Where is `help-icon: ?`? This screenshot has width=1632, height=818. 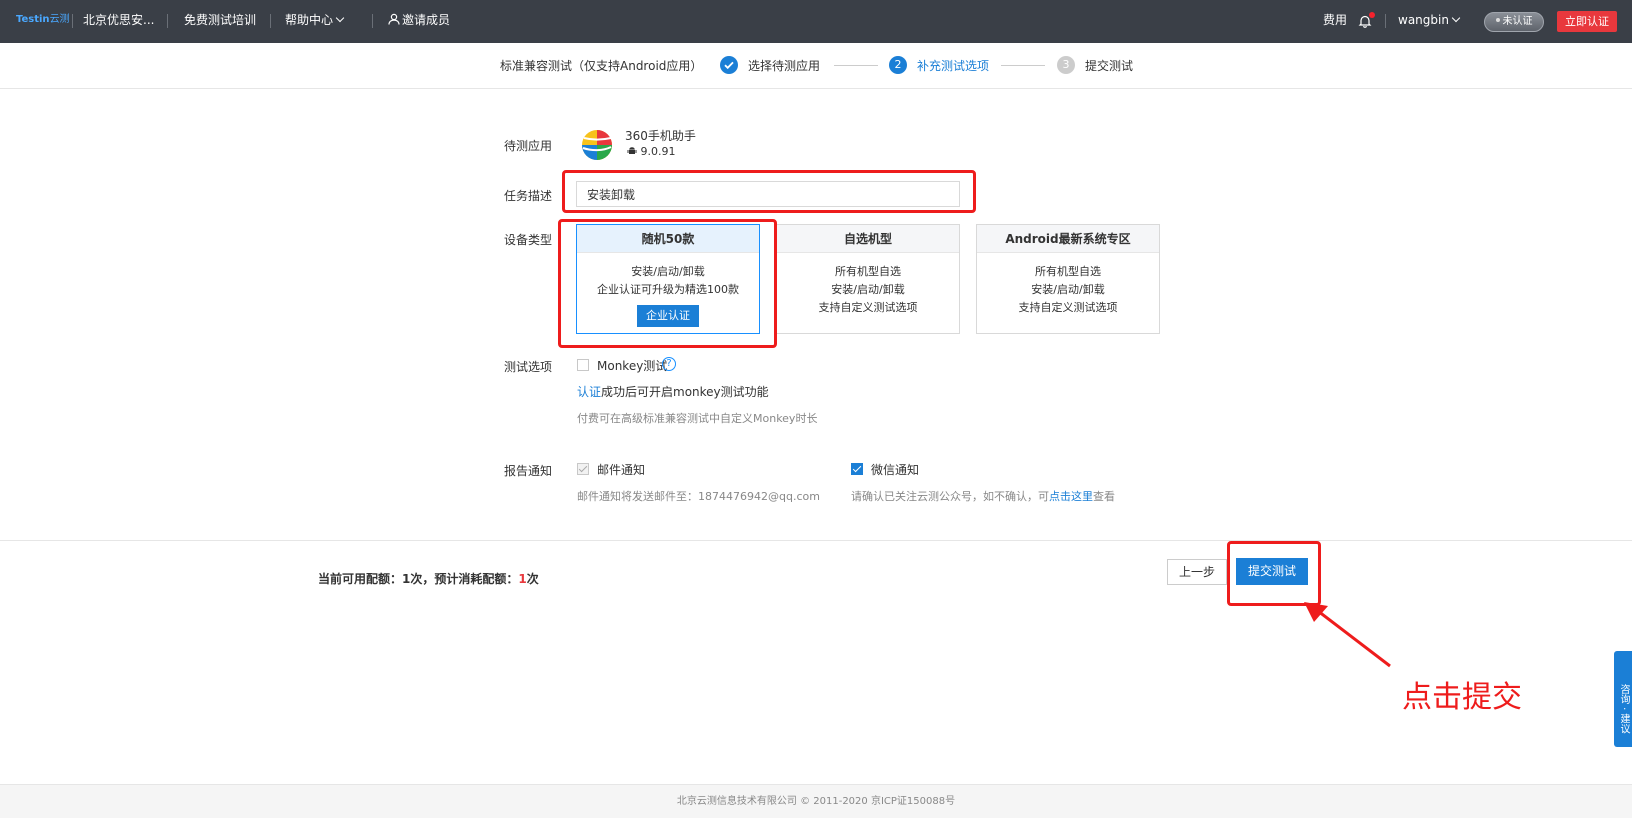
help-icon: ? is located at coordinates (669, 364).